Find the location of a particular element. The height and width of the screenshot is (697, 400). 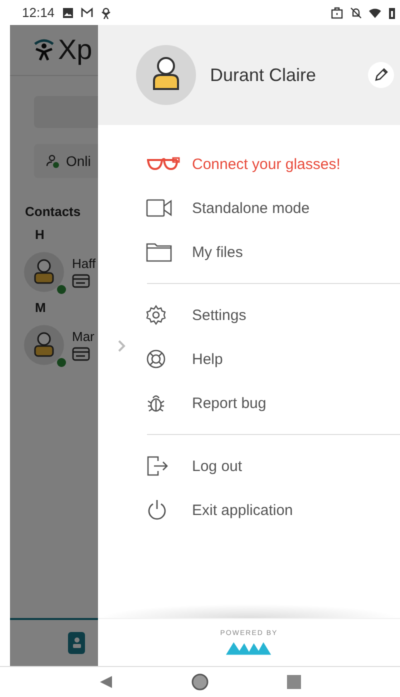

home-icon is located at coordinates (200, 682).